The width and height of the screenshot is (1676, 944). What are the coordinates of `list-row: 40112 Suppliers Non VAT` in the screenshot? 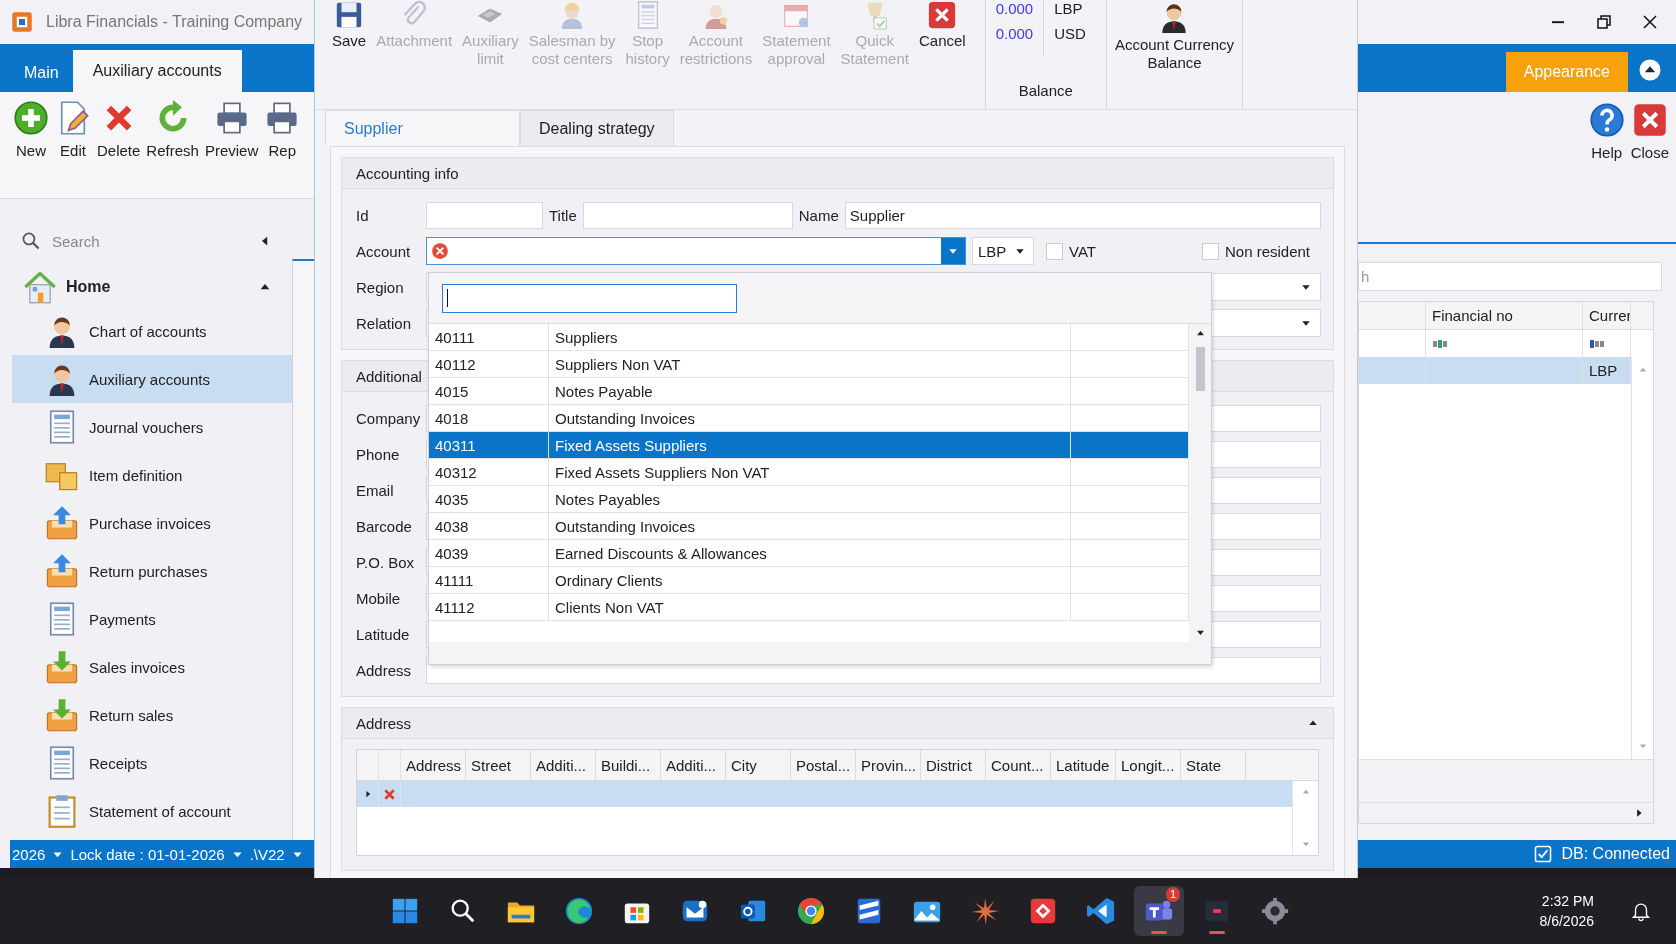 It's located at (809, 364).